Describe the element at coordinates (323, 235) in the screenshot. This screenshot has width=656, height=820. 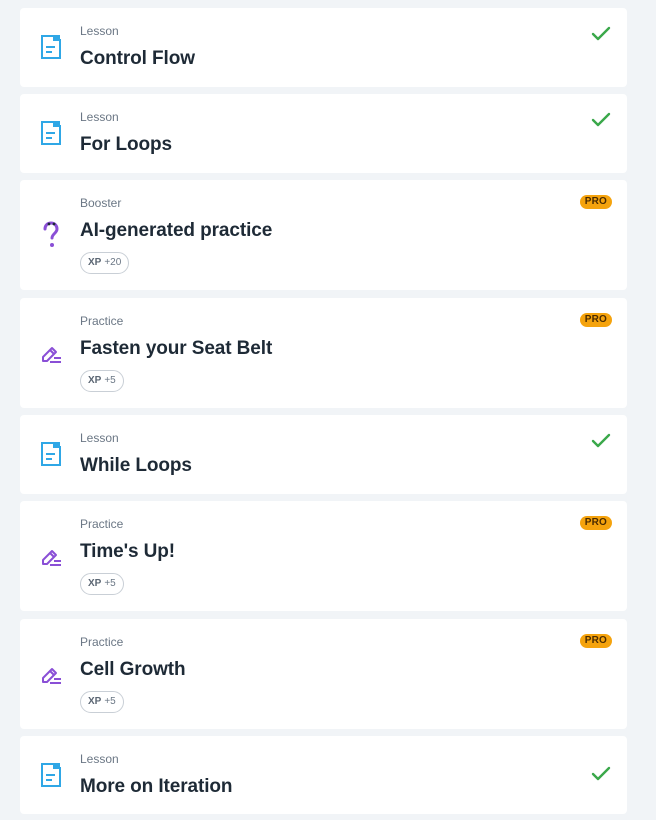
I see `booster-card-ai-generated-practice: Booster AI-generated practice PRO XP +20` at that location.